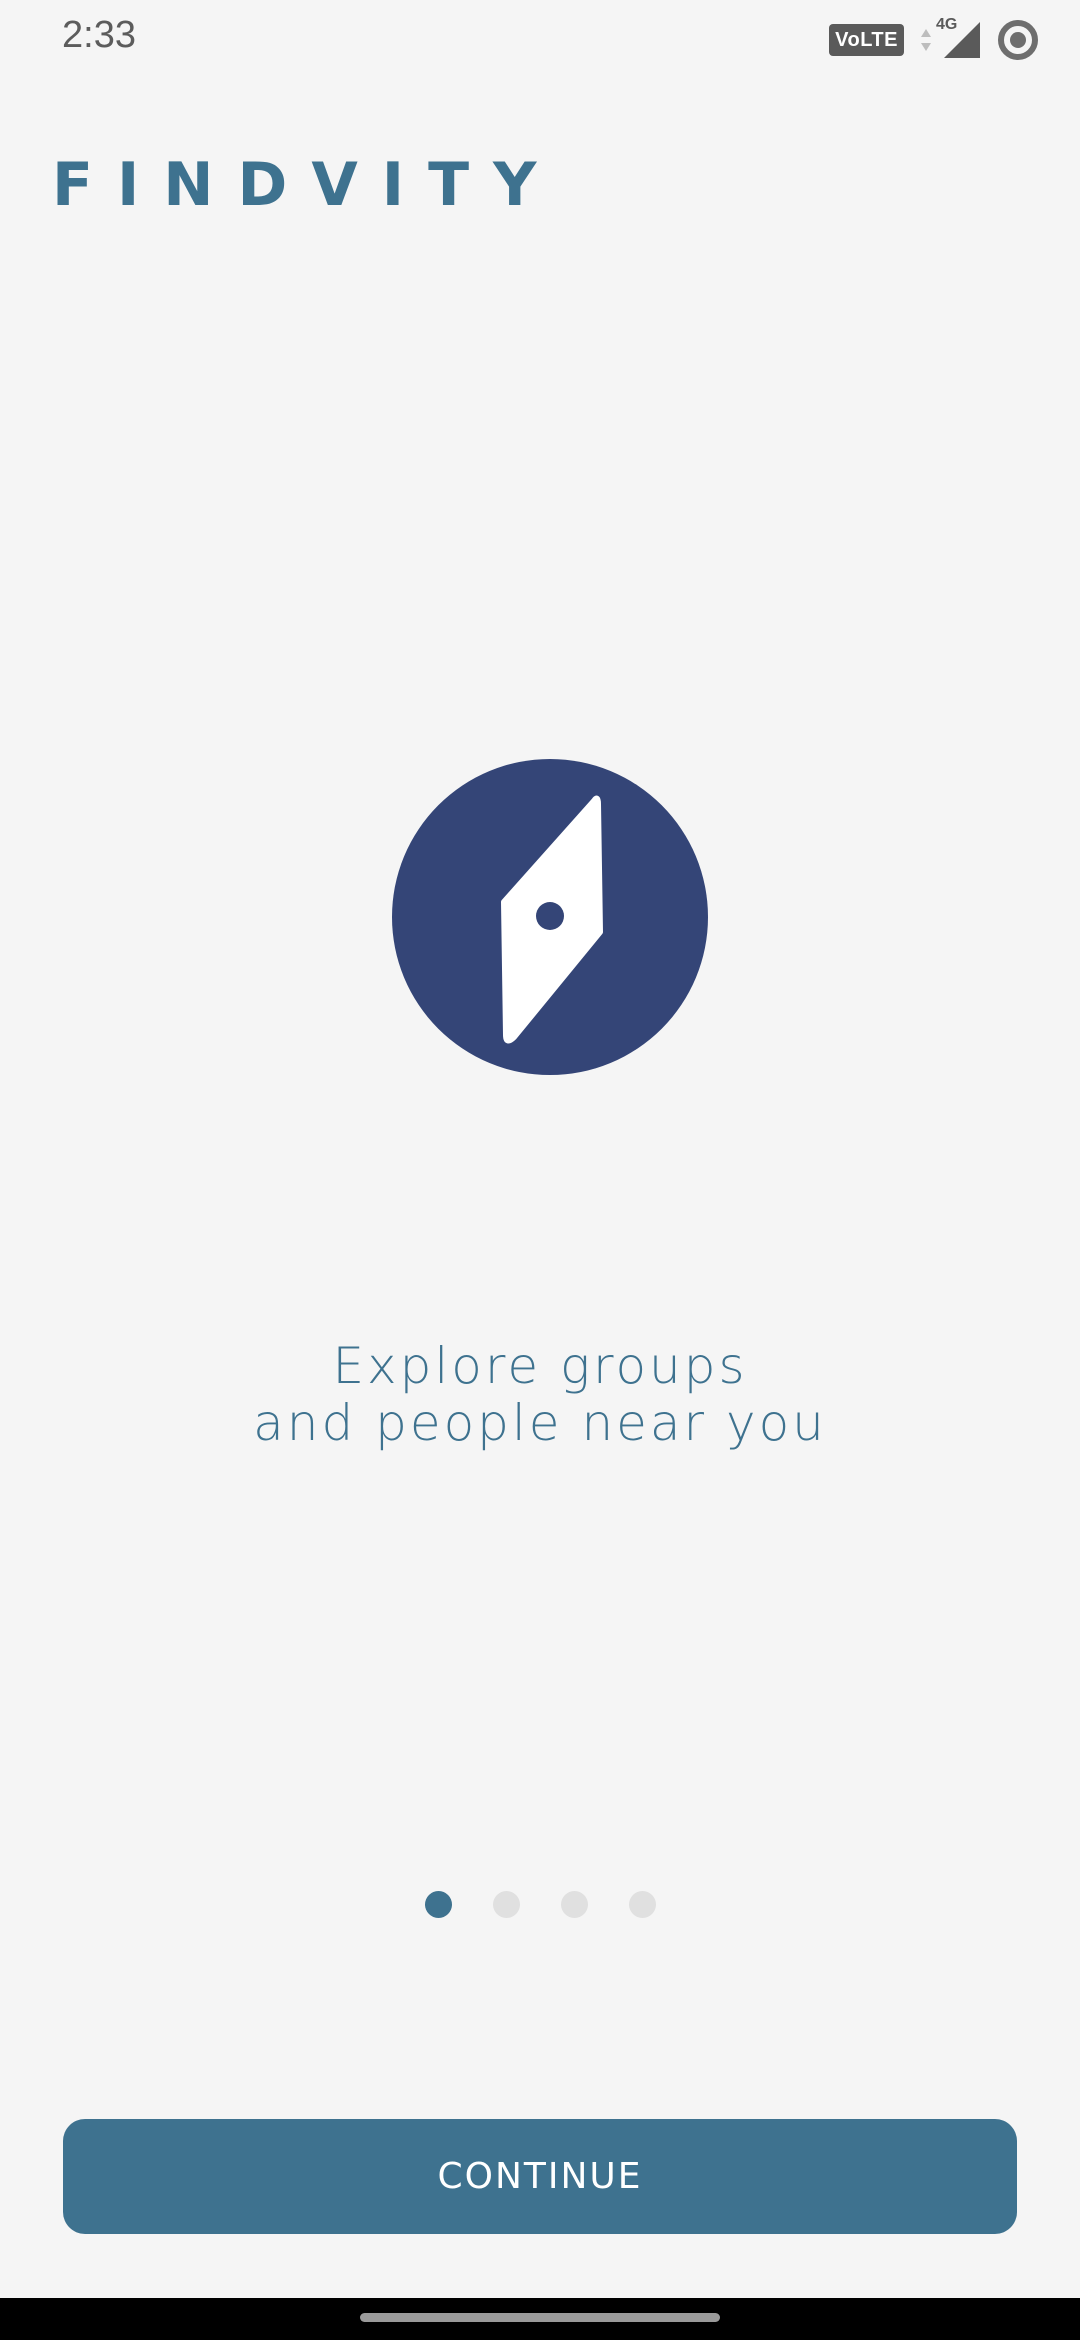  I want to click on record-icon, so click(1018, 40).